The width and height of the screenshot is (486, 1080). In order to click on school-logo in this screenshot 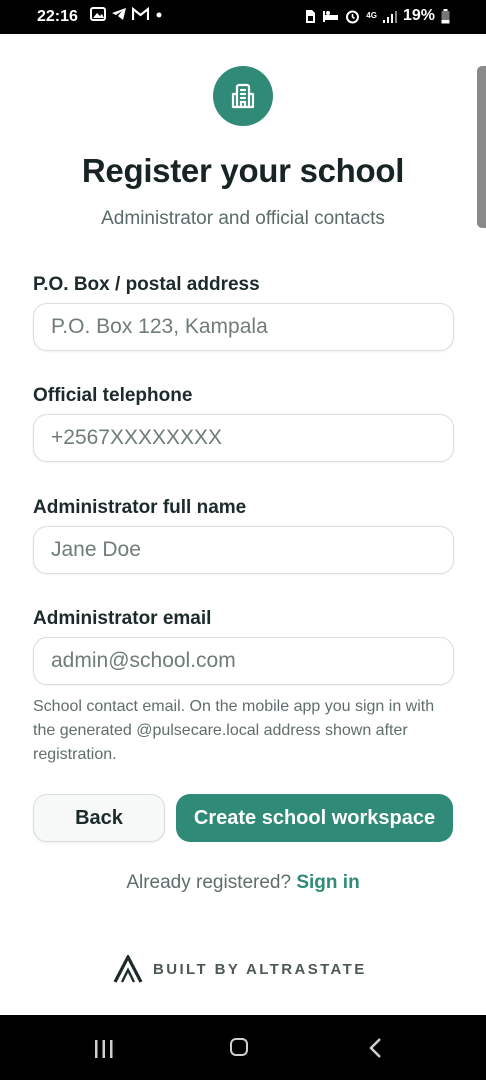, I will do `click(243, 96)`.